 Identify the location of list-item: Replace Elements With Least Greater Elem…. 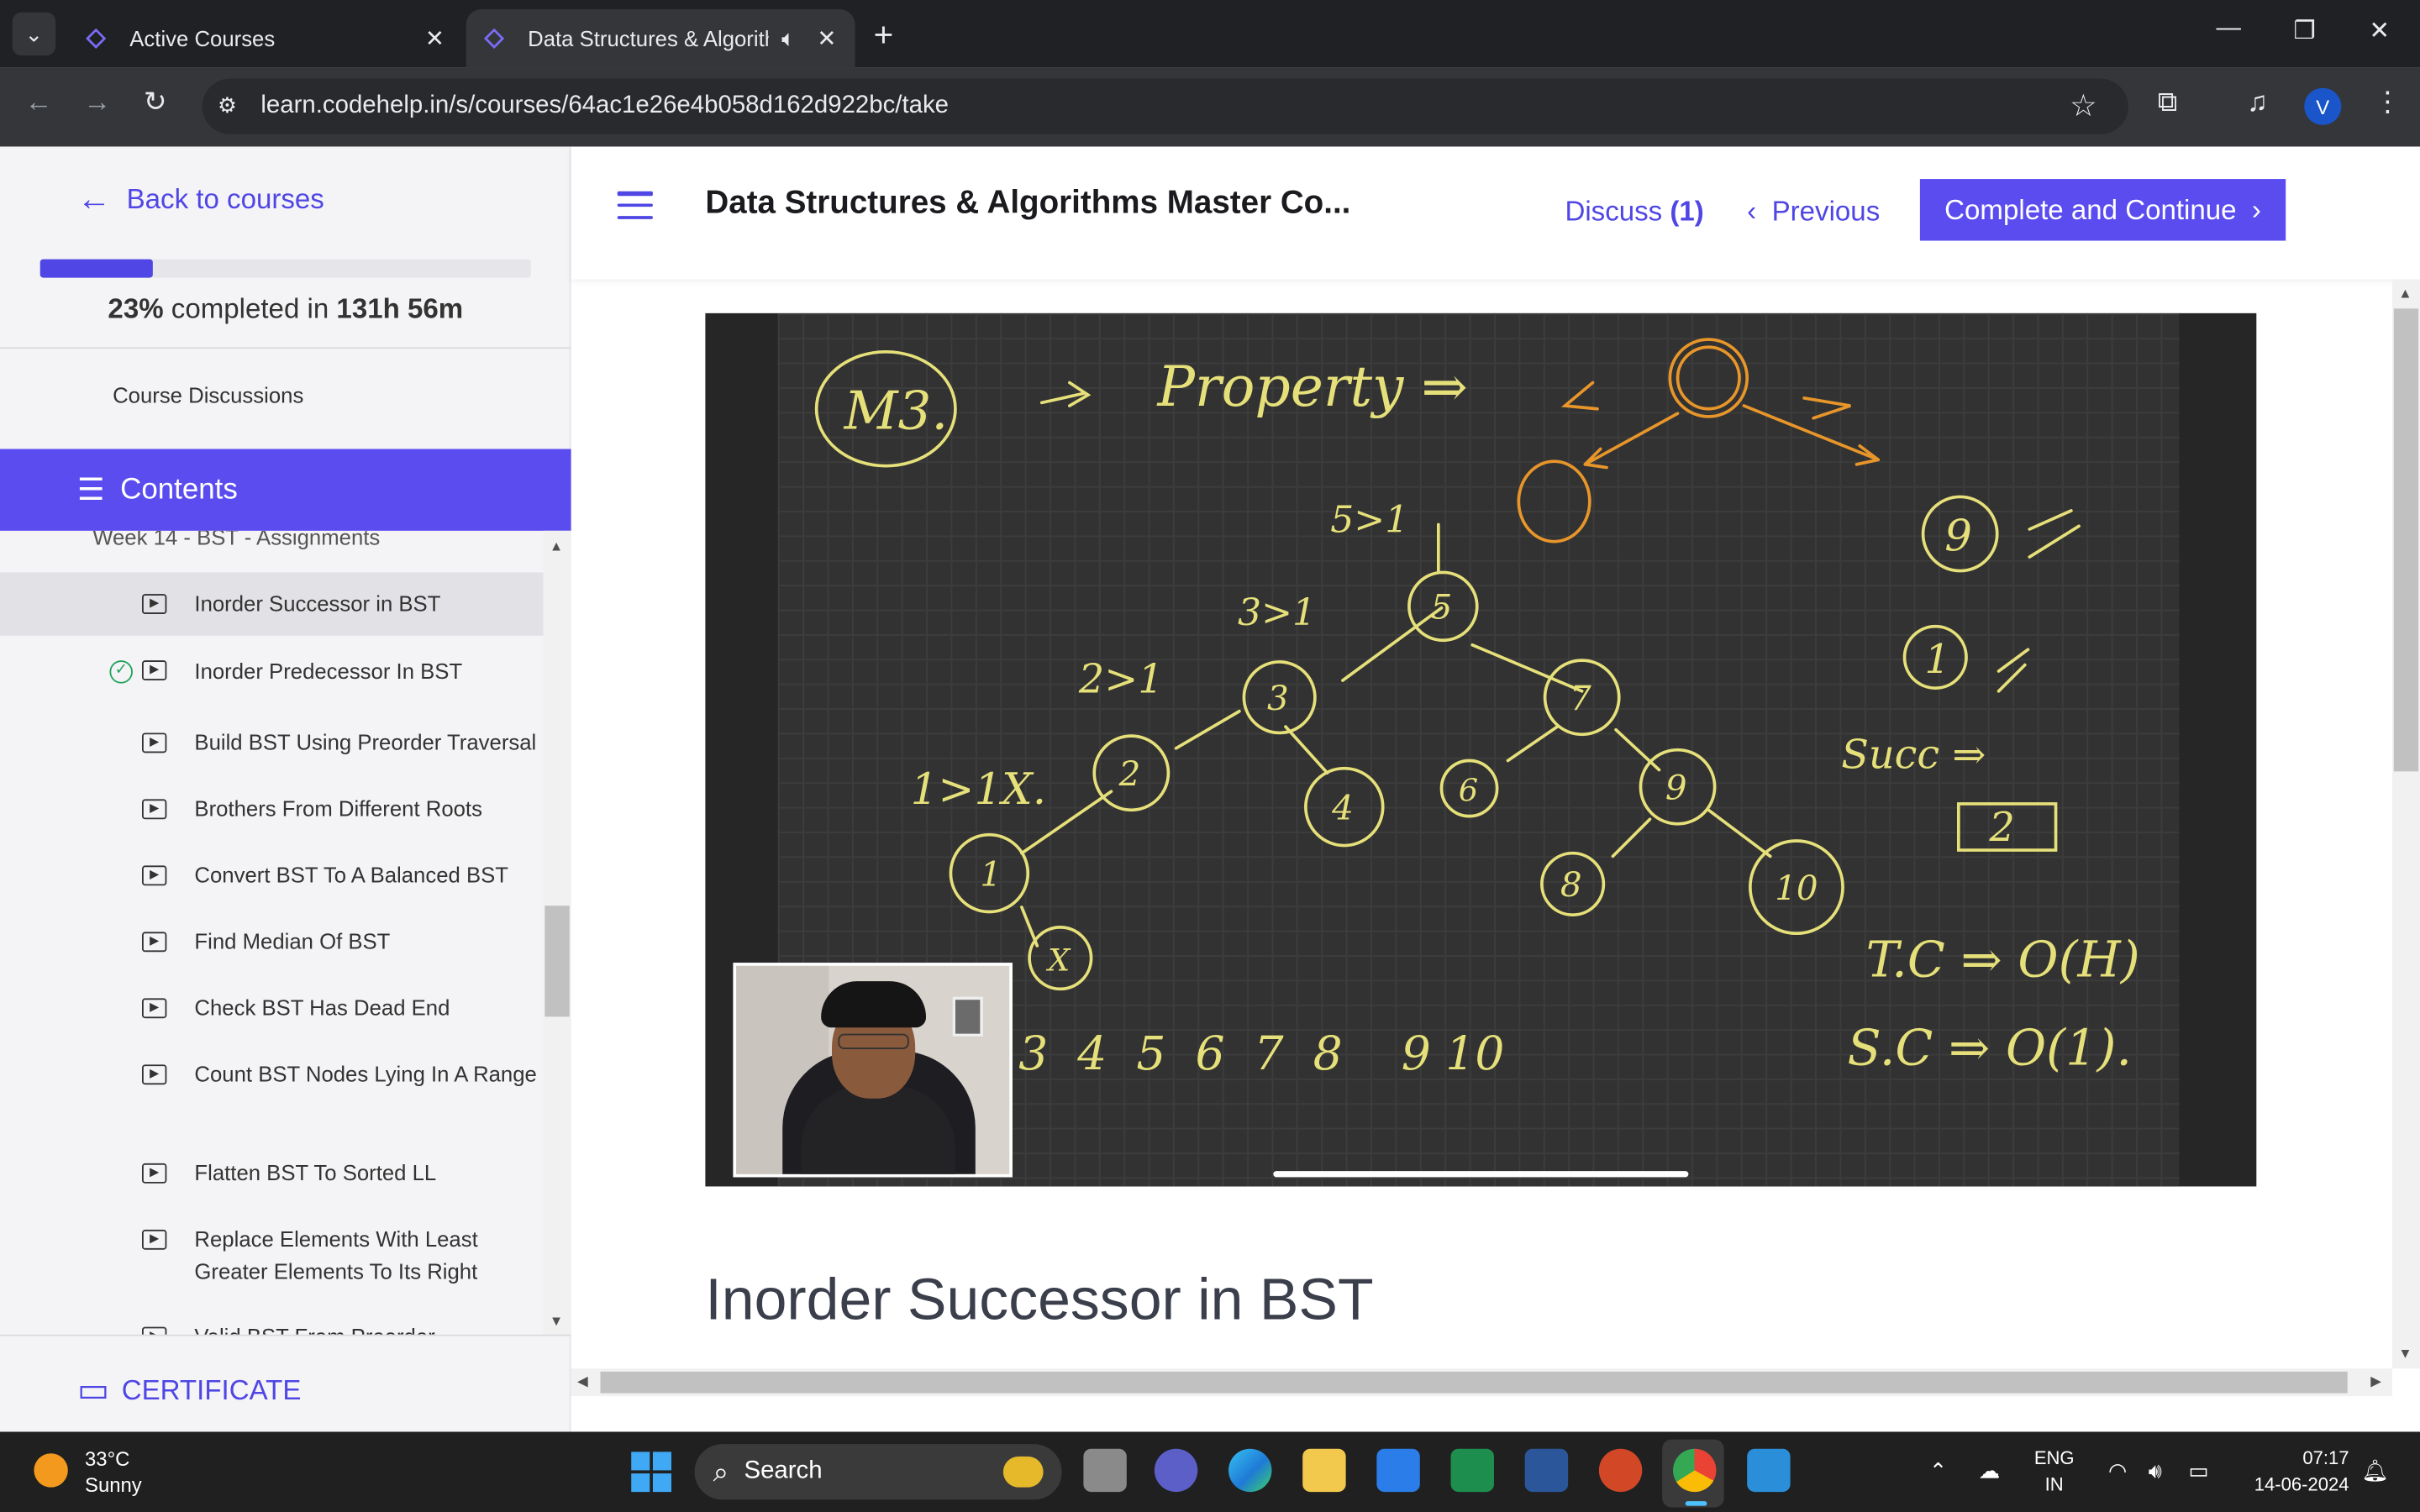
(272, 1255).